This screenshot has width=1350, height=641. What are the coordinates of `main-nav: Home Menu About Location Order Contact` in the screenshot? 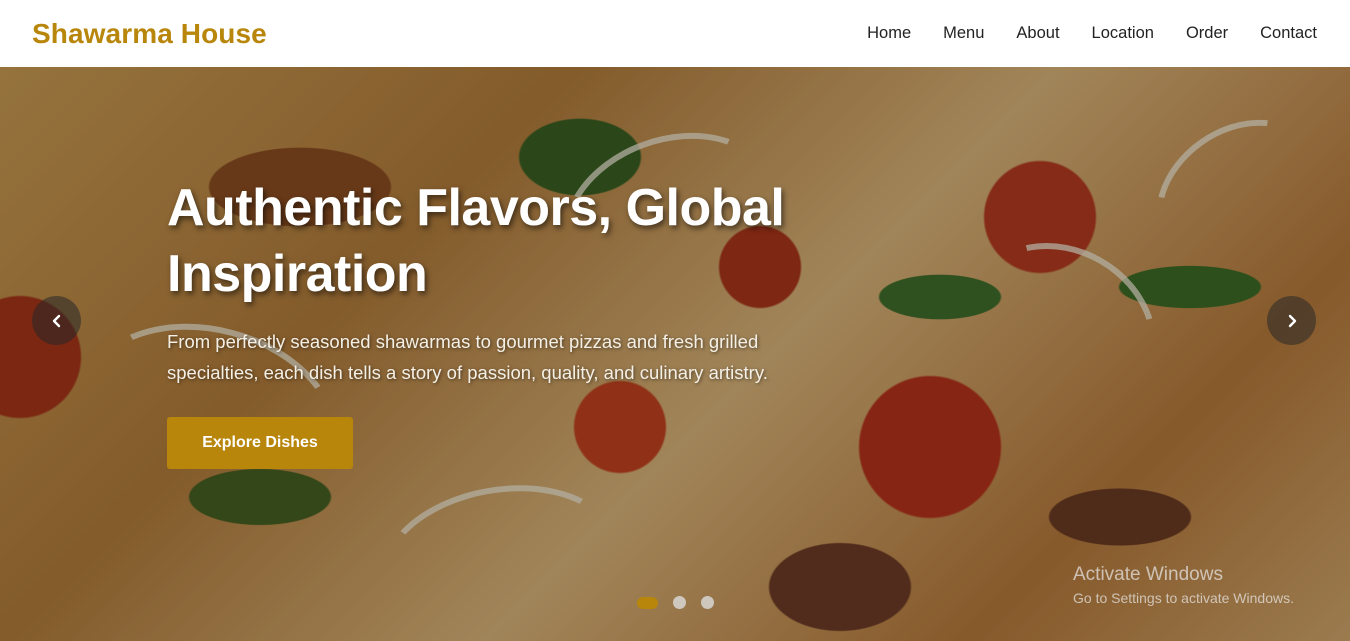 It's located at (1076, 33).